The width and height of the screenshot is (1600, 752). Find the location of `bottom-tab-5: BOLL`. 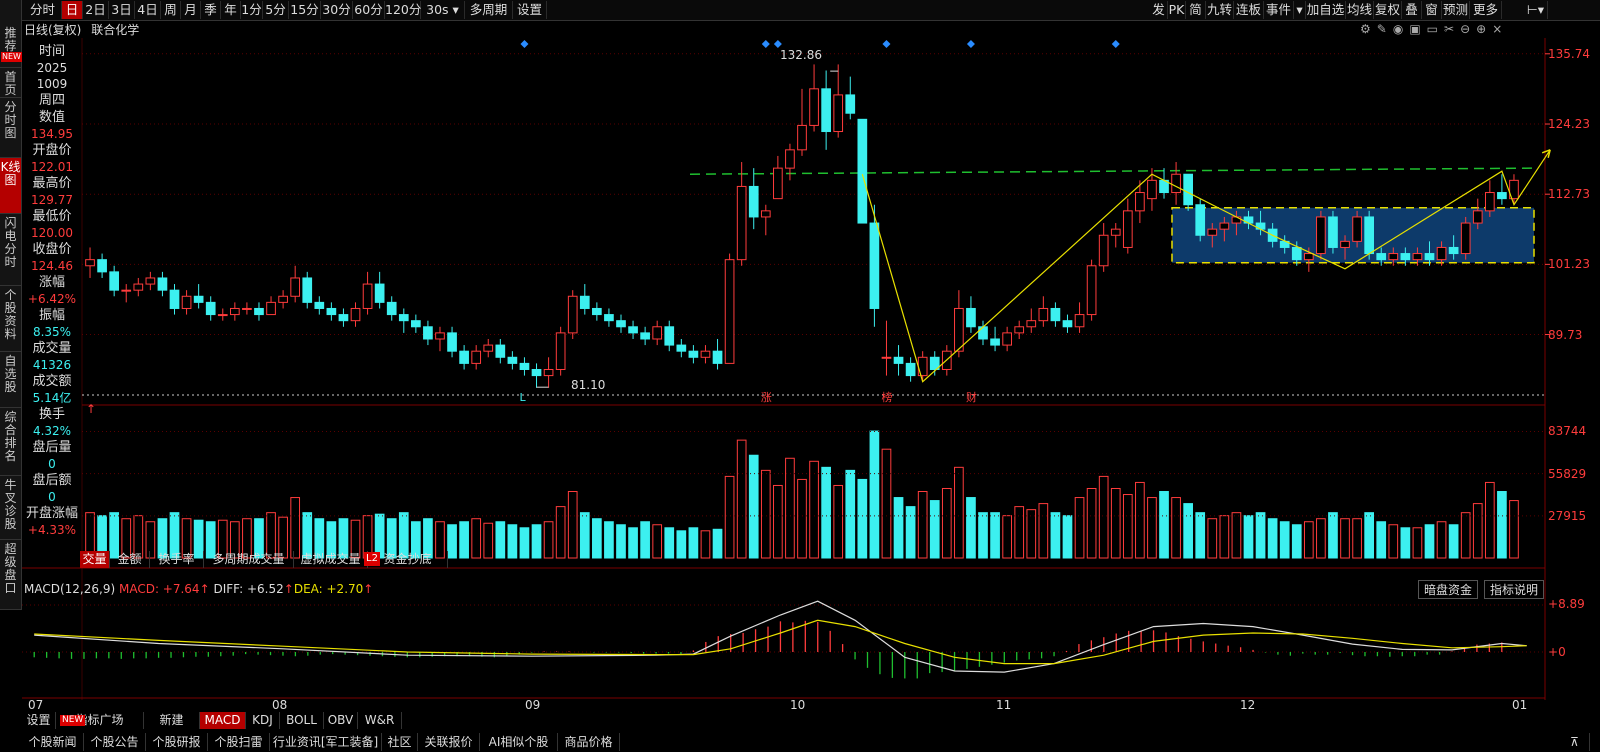

bottom-tab-5: BOLL is located at coordinates (302, 720).